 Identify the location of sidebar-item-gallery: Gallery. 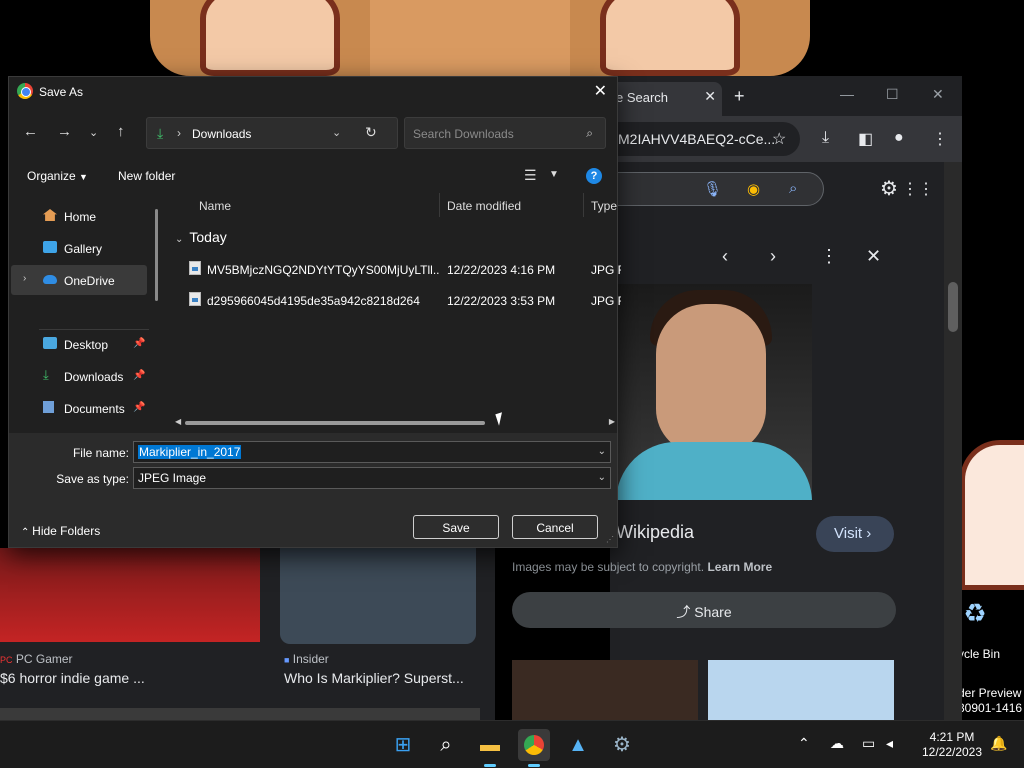
(79, 248).